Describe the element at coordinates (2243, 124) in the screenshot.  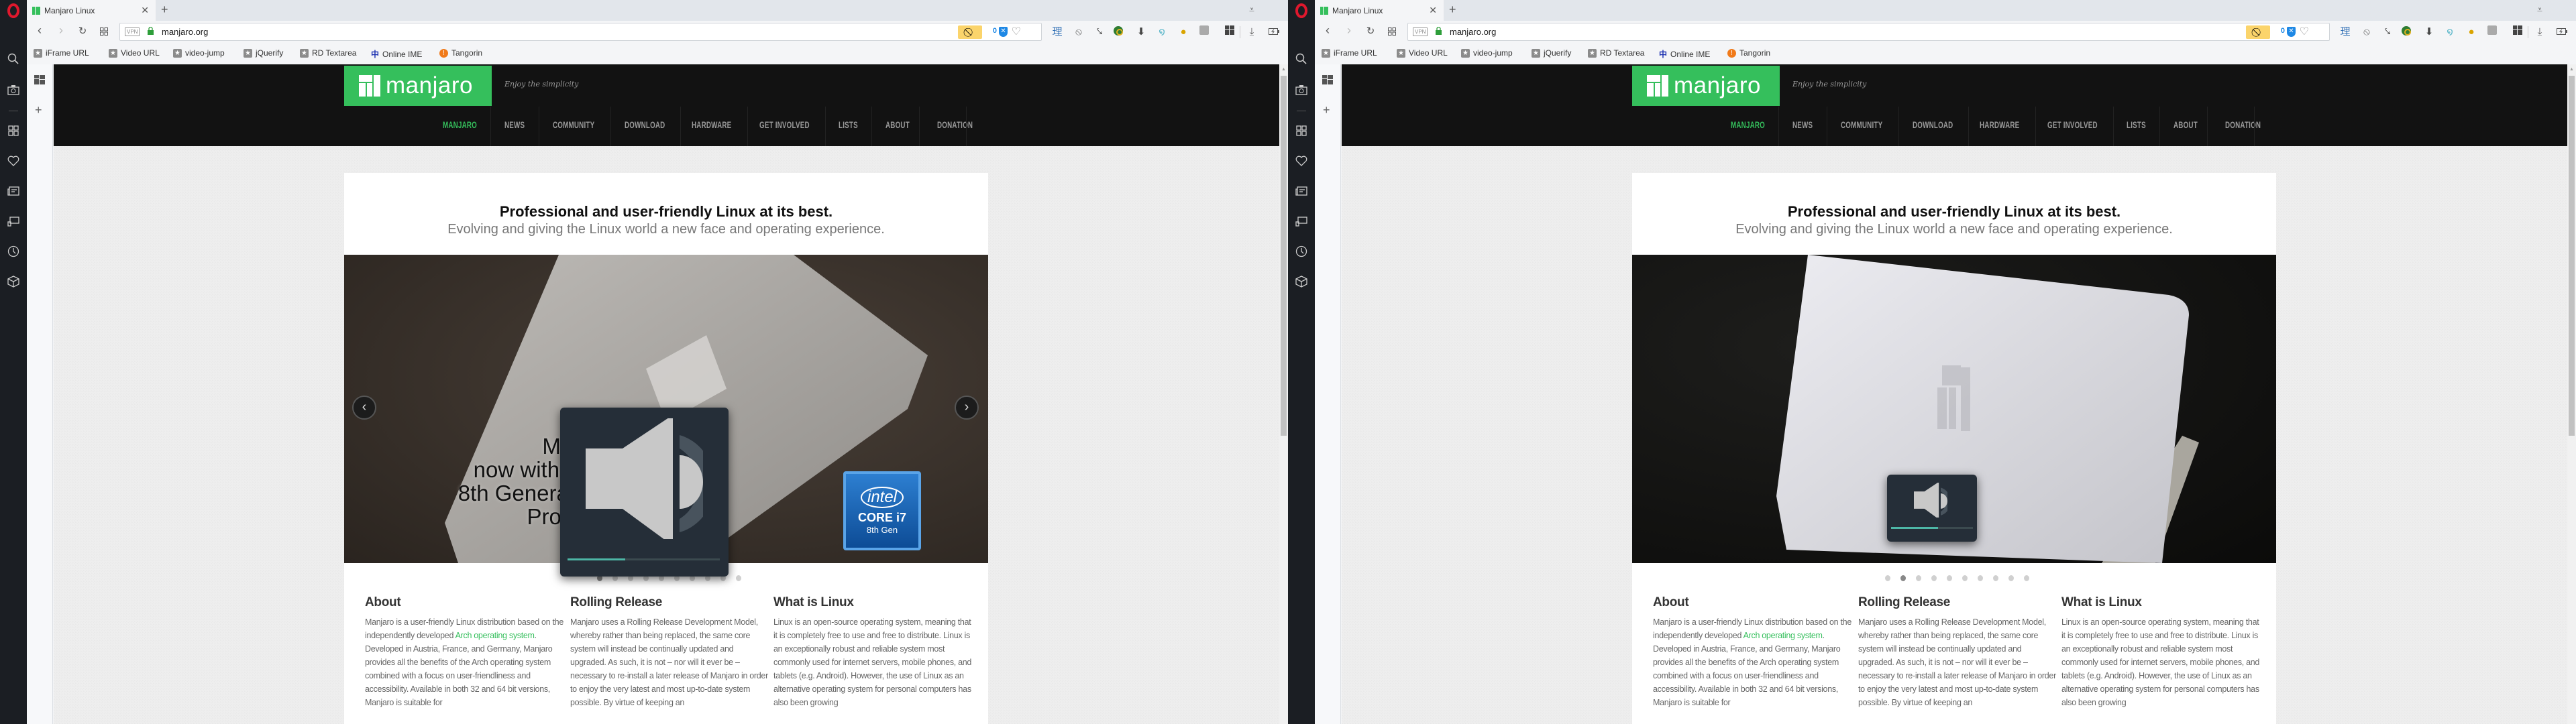
I see `nav-item-donation: DONATION` at that location.